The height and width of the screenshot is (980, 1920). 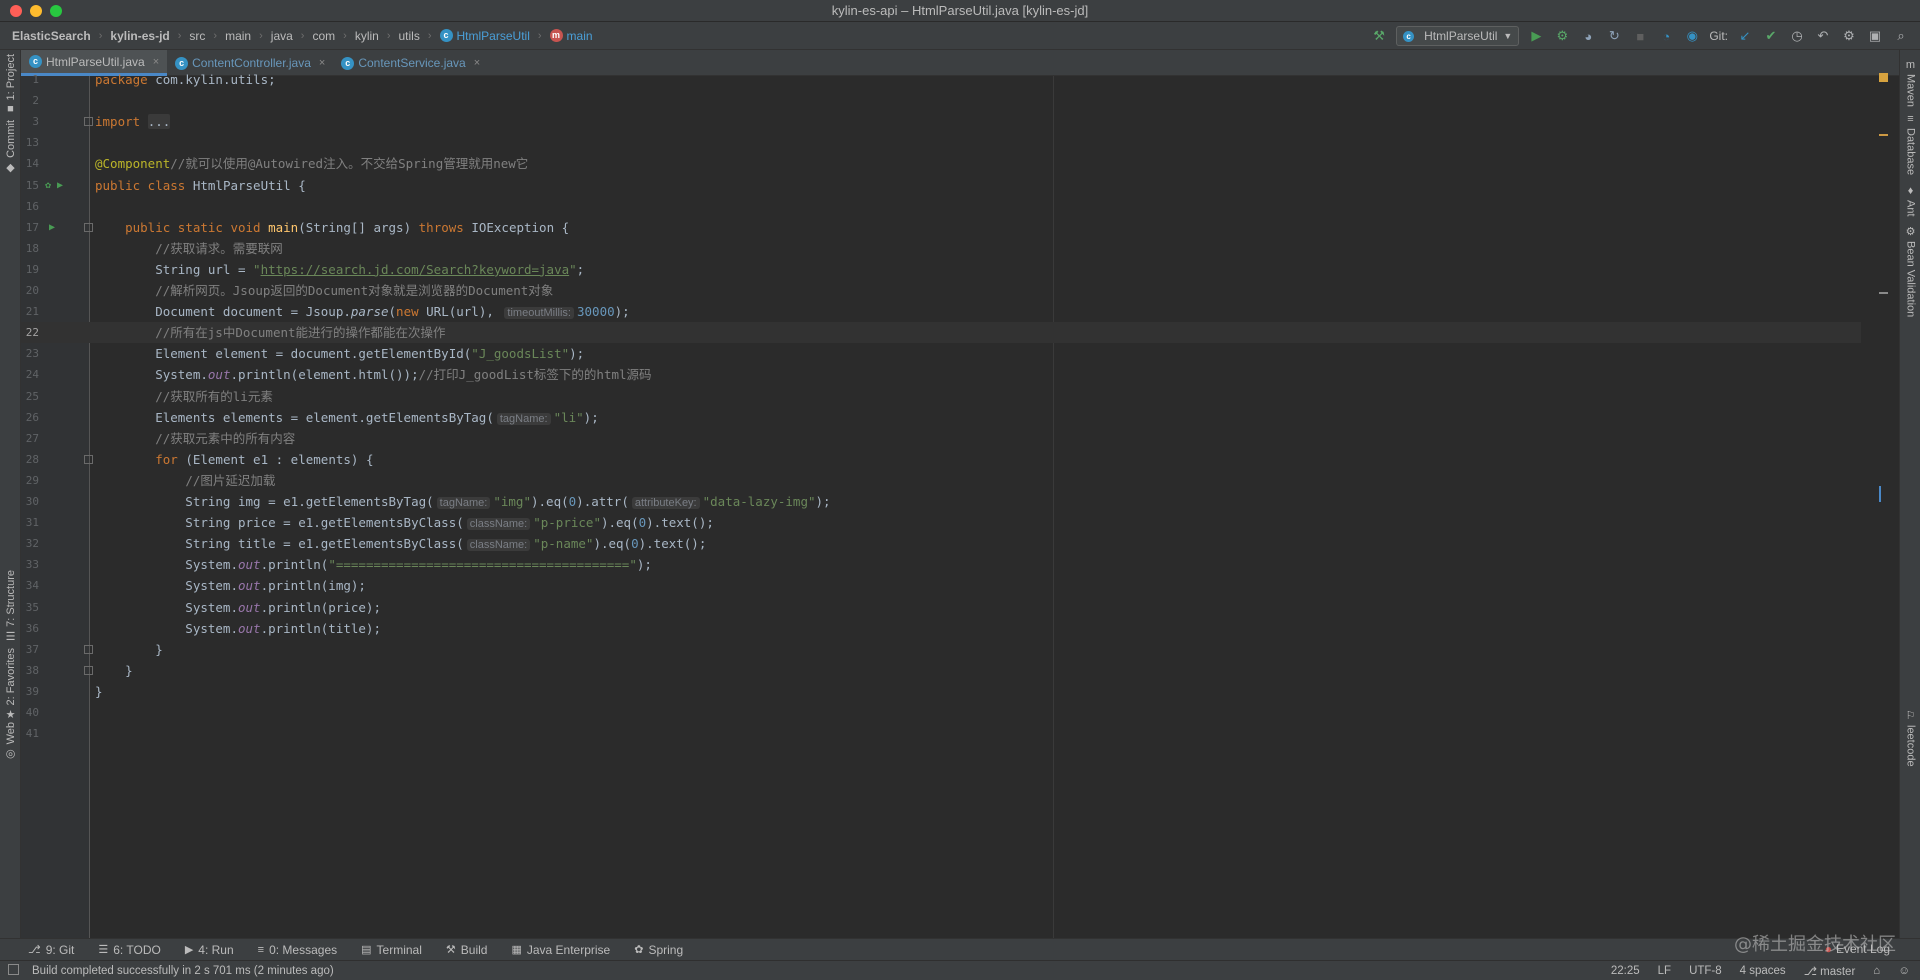 I want to click on sidebar-tab-label: Database, so click(x=1910, y=152).